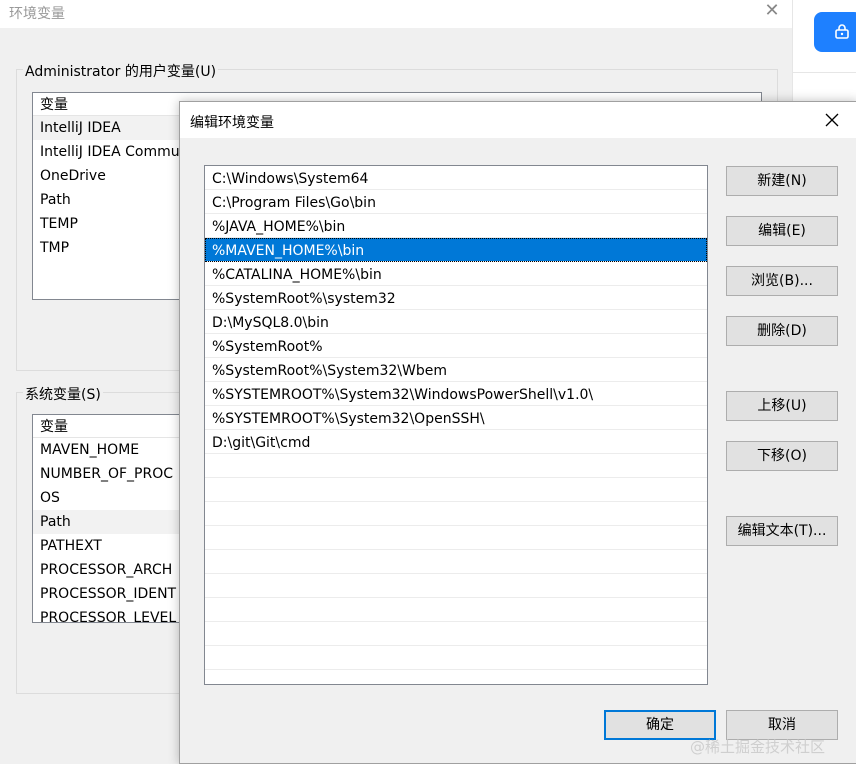 The height and width of the screenshot is (764, 856). Describe the element at coordinates (456, 418) in the screenshot. I see `path-entry-row: %SYSTEMROOT%\System32\OpenSSH\` at that location.